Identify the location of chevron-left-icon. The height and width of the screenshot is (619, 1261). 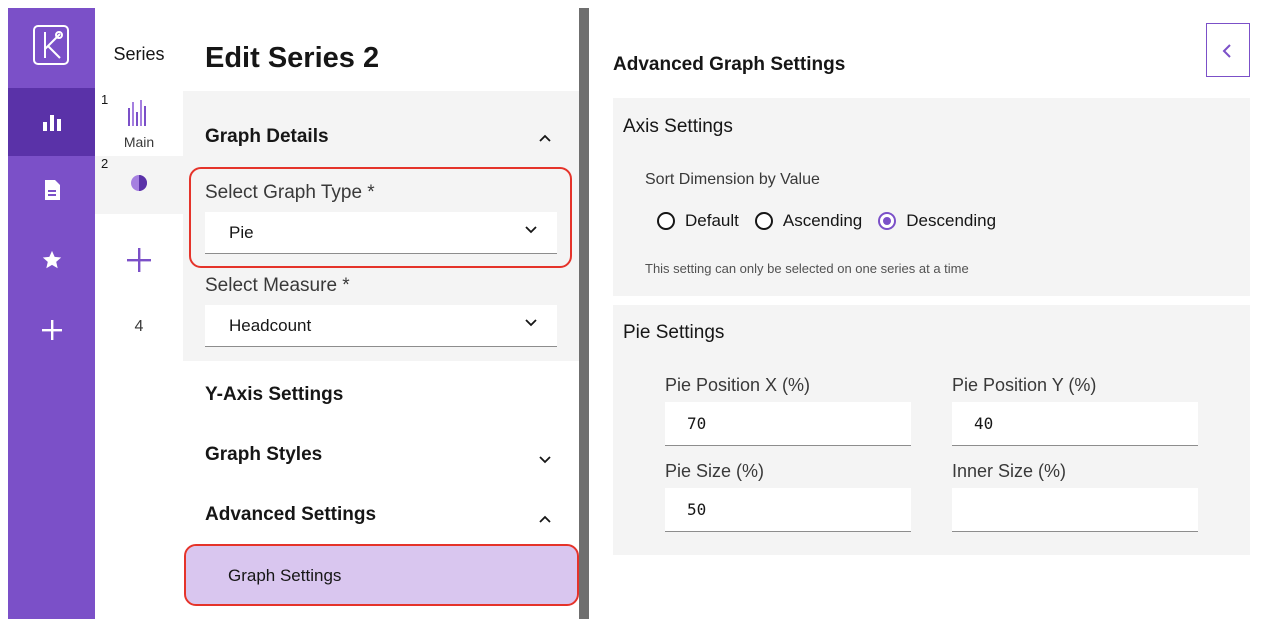
(1226, 51).